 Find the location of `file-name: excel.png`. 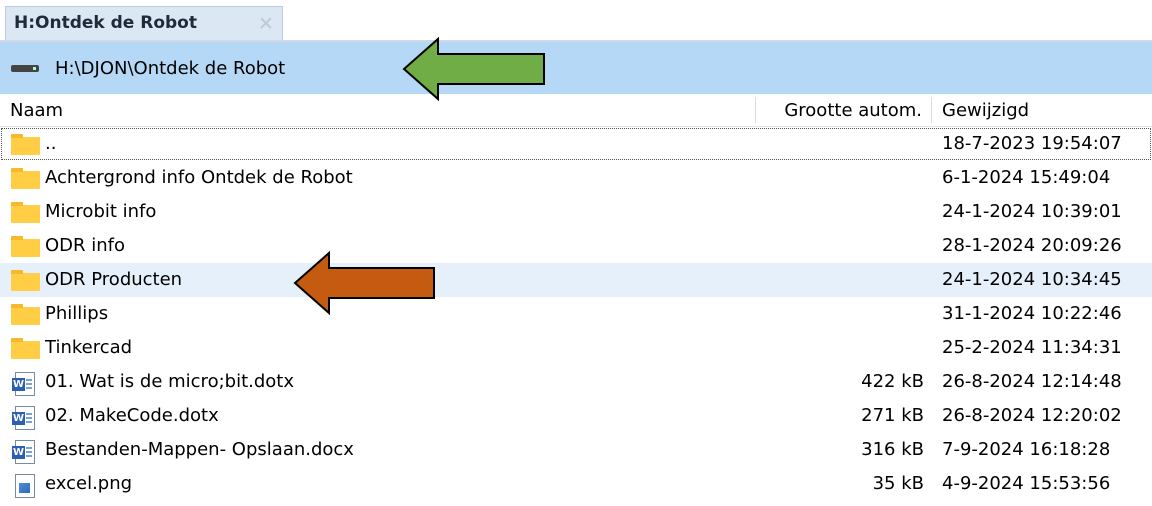

file-name: excel.png is located at coordinates (89, 483).